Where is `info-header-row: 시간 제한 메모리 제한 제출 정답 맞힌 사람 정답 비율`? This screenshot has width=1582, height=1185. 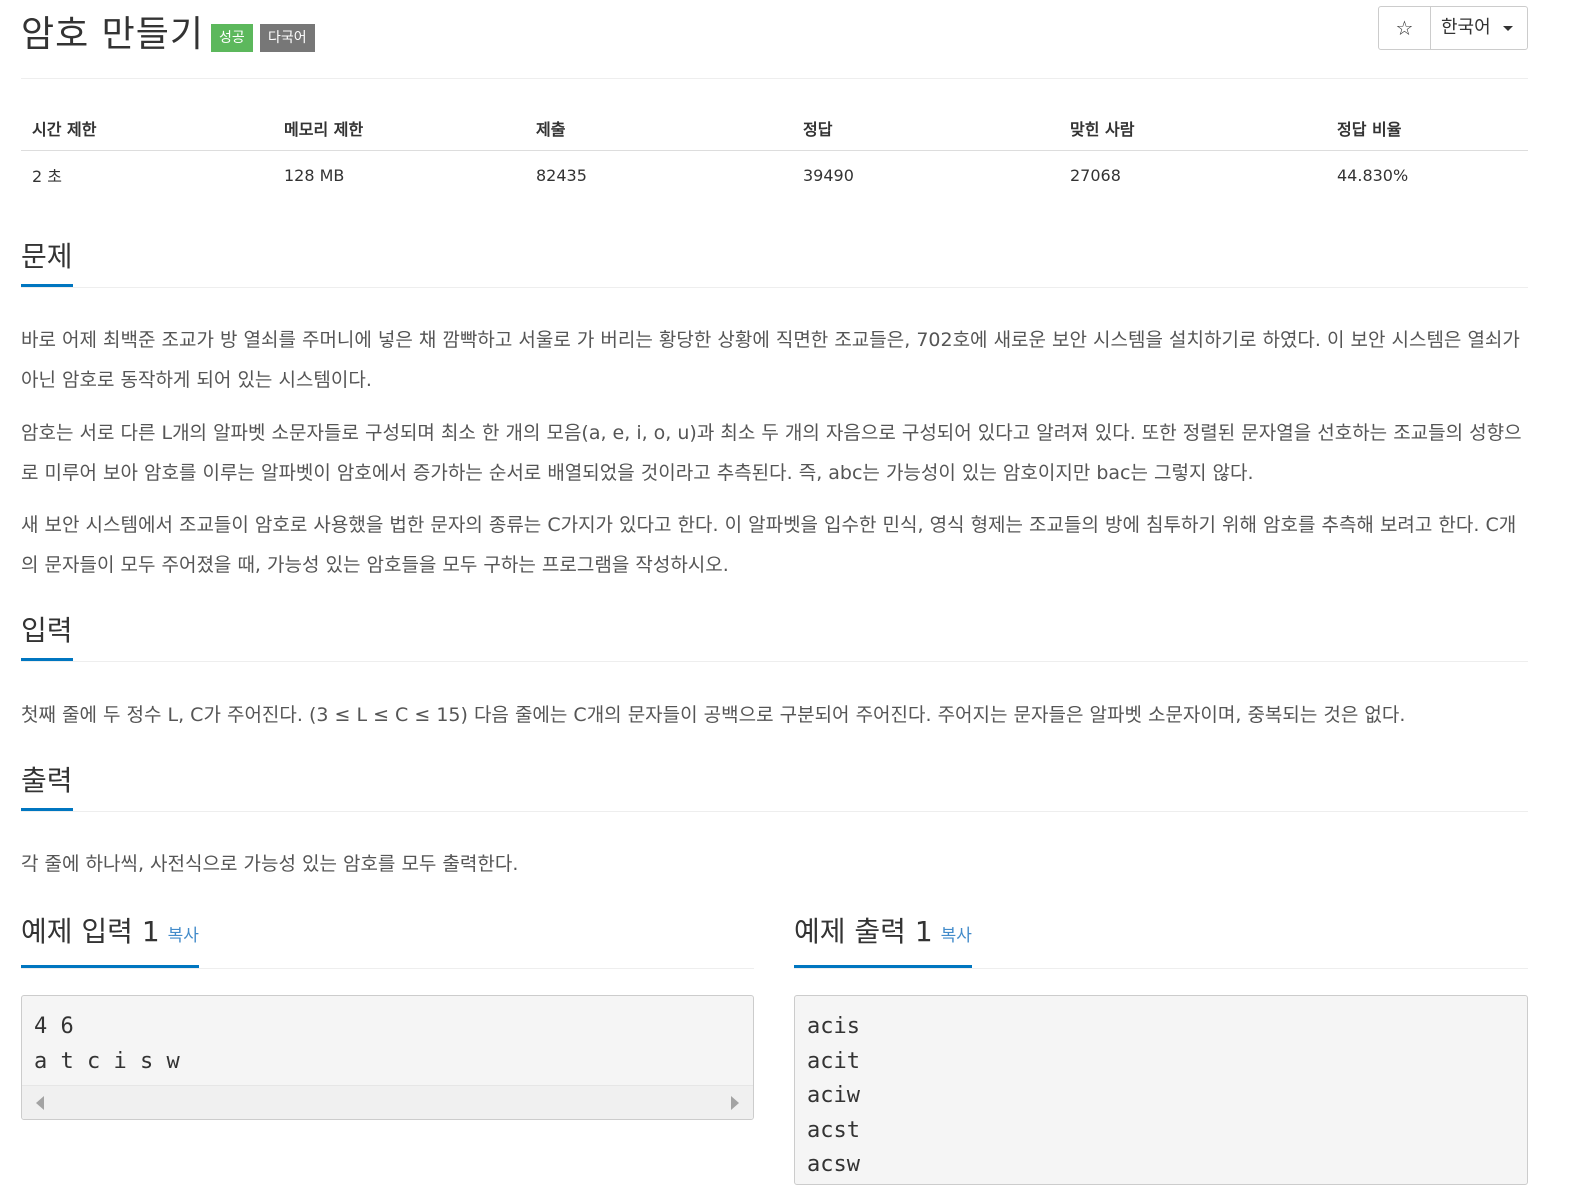 info-header-row: 시간 제한 메모리 제한 제출 정답 맞힌 사람 정답 비율 is located at coordinates (774, 128).